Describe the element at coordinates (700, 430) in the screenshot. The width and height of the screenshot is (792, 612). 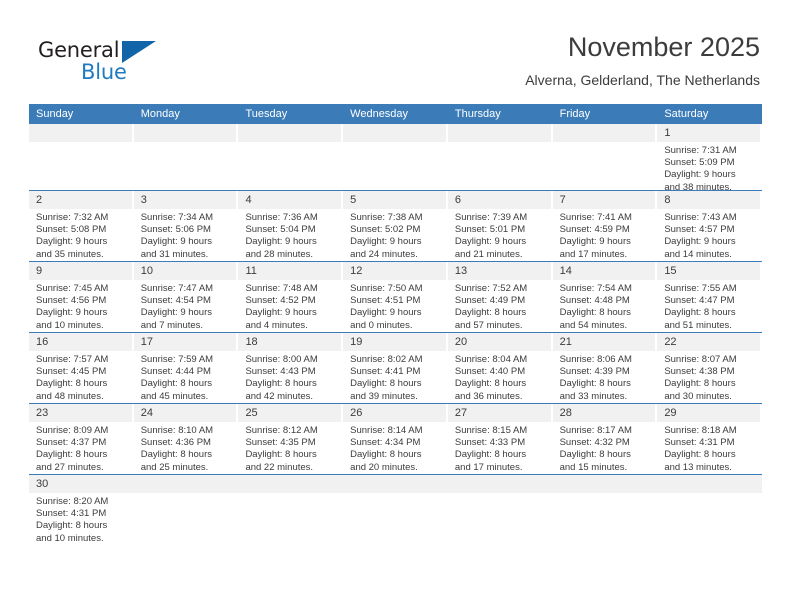
I see `sunrise-text: Sunrise: 8:18 AM` at that location.